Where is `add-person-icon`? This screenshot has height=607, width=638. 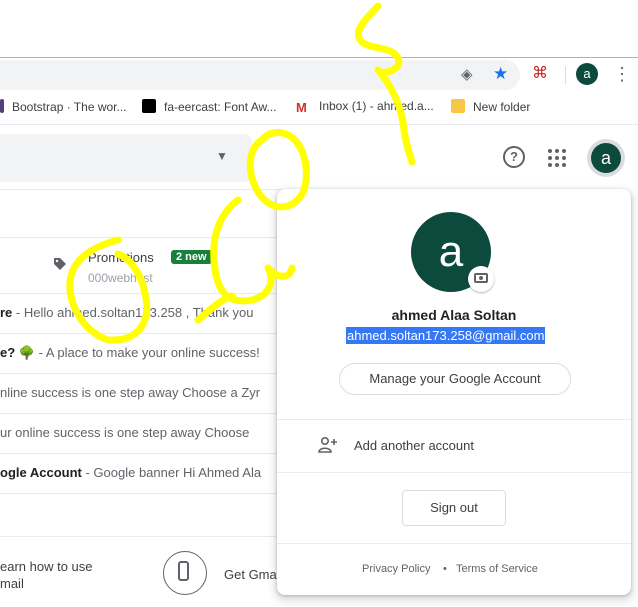
add-person-icon is located at coordinates (327, 444).